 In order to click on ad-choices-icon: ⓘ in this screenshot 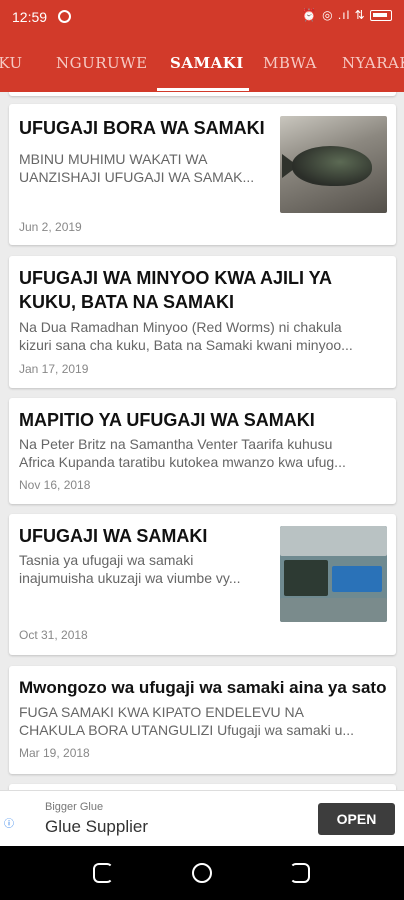, I will do `click(9, 822)`.